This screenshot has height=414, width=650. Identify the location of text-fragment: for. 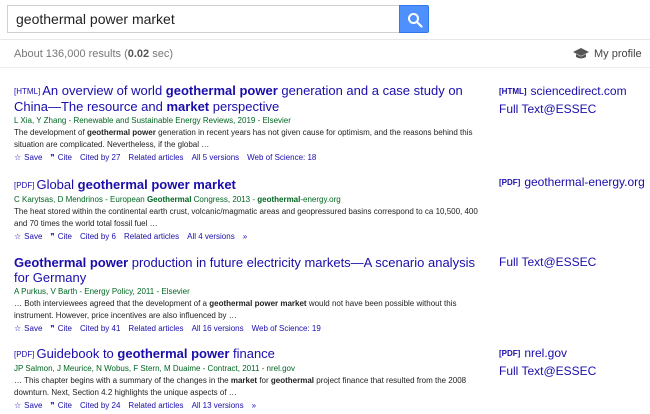
(264, 380).